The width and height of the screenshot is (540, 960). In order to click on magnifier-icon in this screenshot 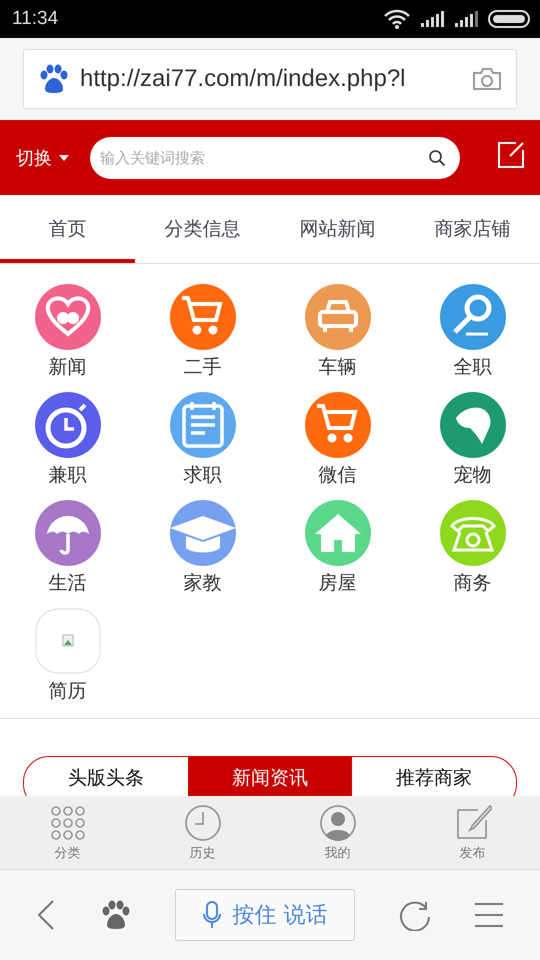, I will do `click(473, 317)`.